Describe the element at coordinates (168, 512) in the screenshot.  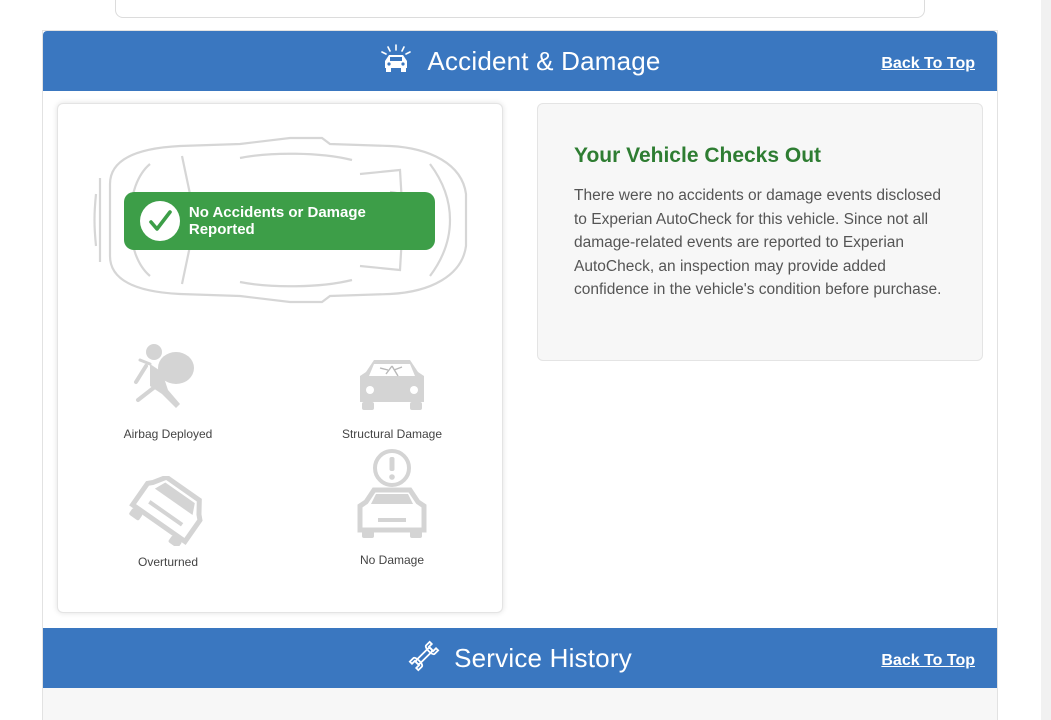
I see `overturned-car-icon` at that location.